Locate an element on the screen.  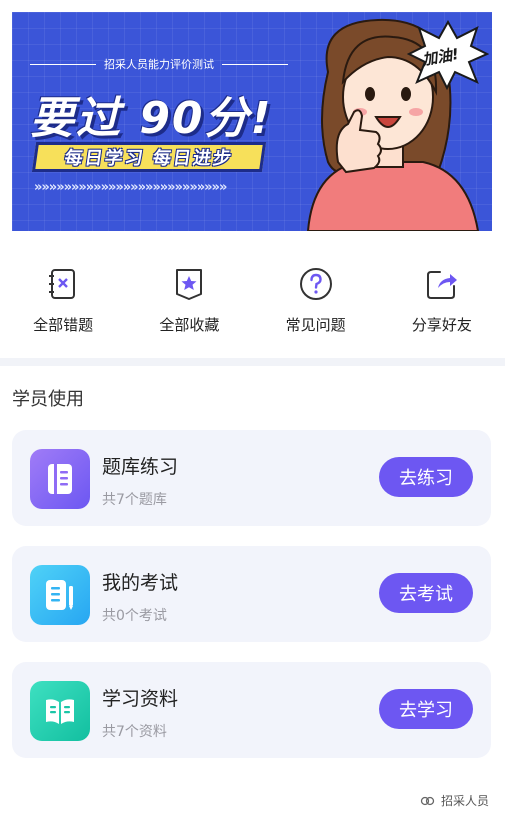
go-practice-button: 去练习 is located at coordinates (426, 477).